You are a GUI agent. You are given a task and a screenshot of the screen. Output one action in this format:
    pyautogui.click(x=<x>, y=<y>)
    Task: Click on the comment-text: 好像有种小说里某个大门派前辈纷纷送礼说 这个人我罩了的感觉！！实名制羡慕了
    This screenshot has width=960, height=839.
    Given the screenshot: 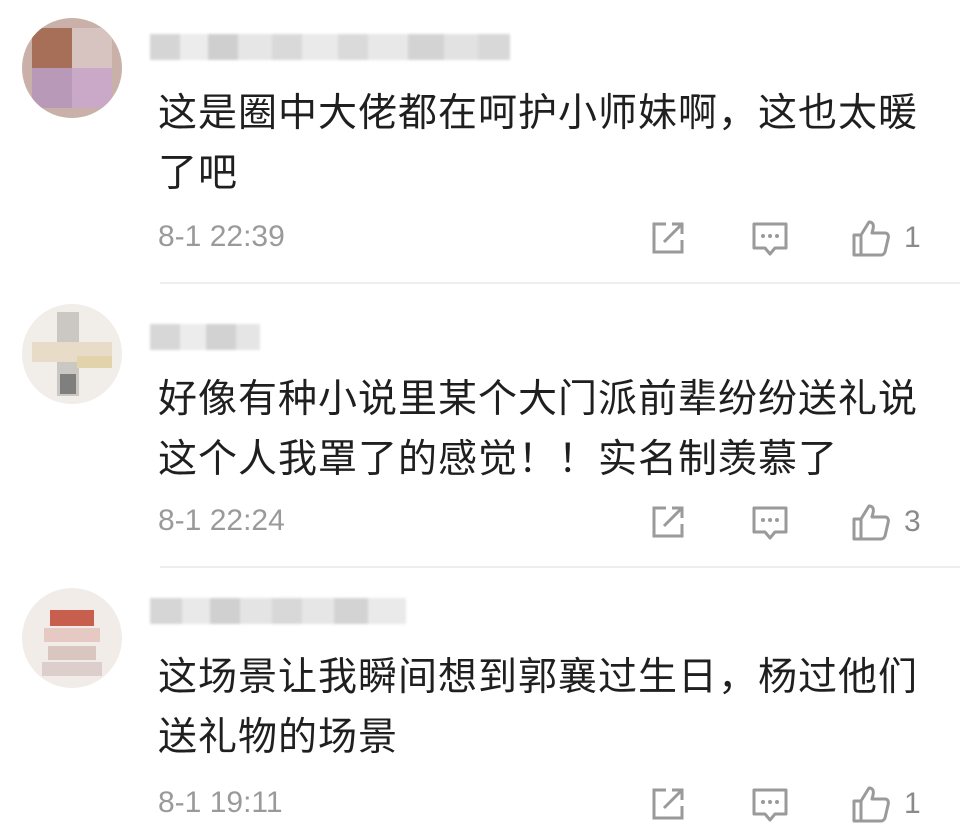 What is the action you would take?
    pyautogui.click(x=538, y=429)
    